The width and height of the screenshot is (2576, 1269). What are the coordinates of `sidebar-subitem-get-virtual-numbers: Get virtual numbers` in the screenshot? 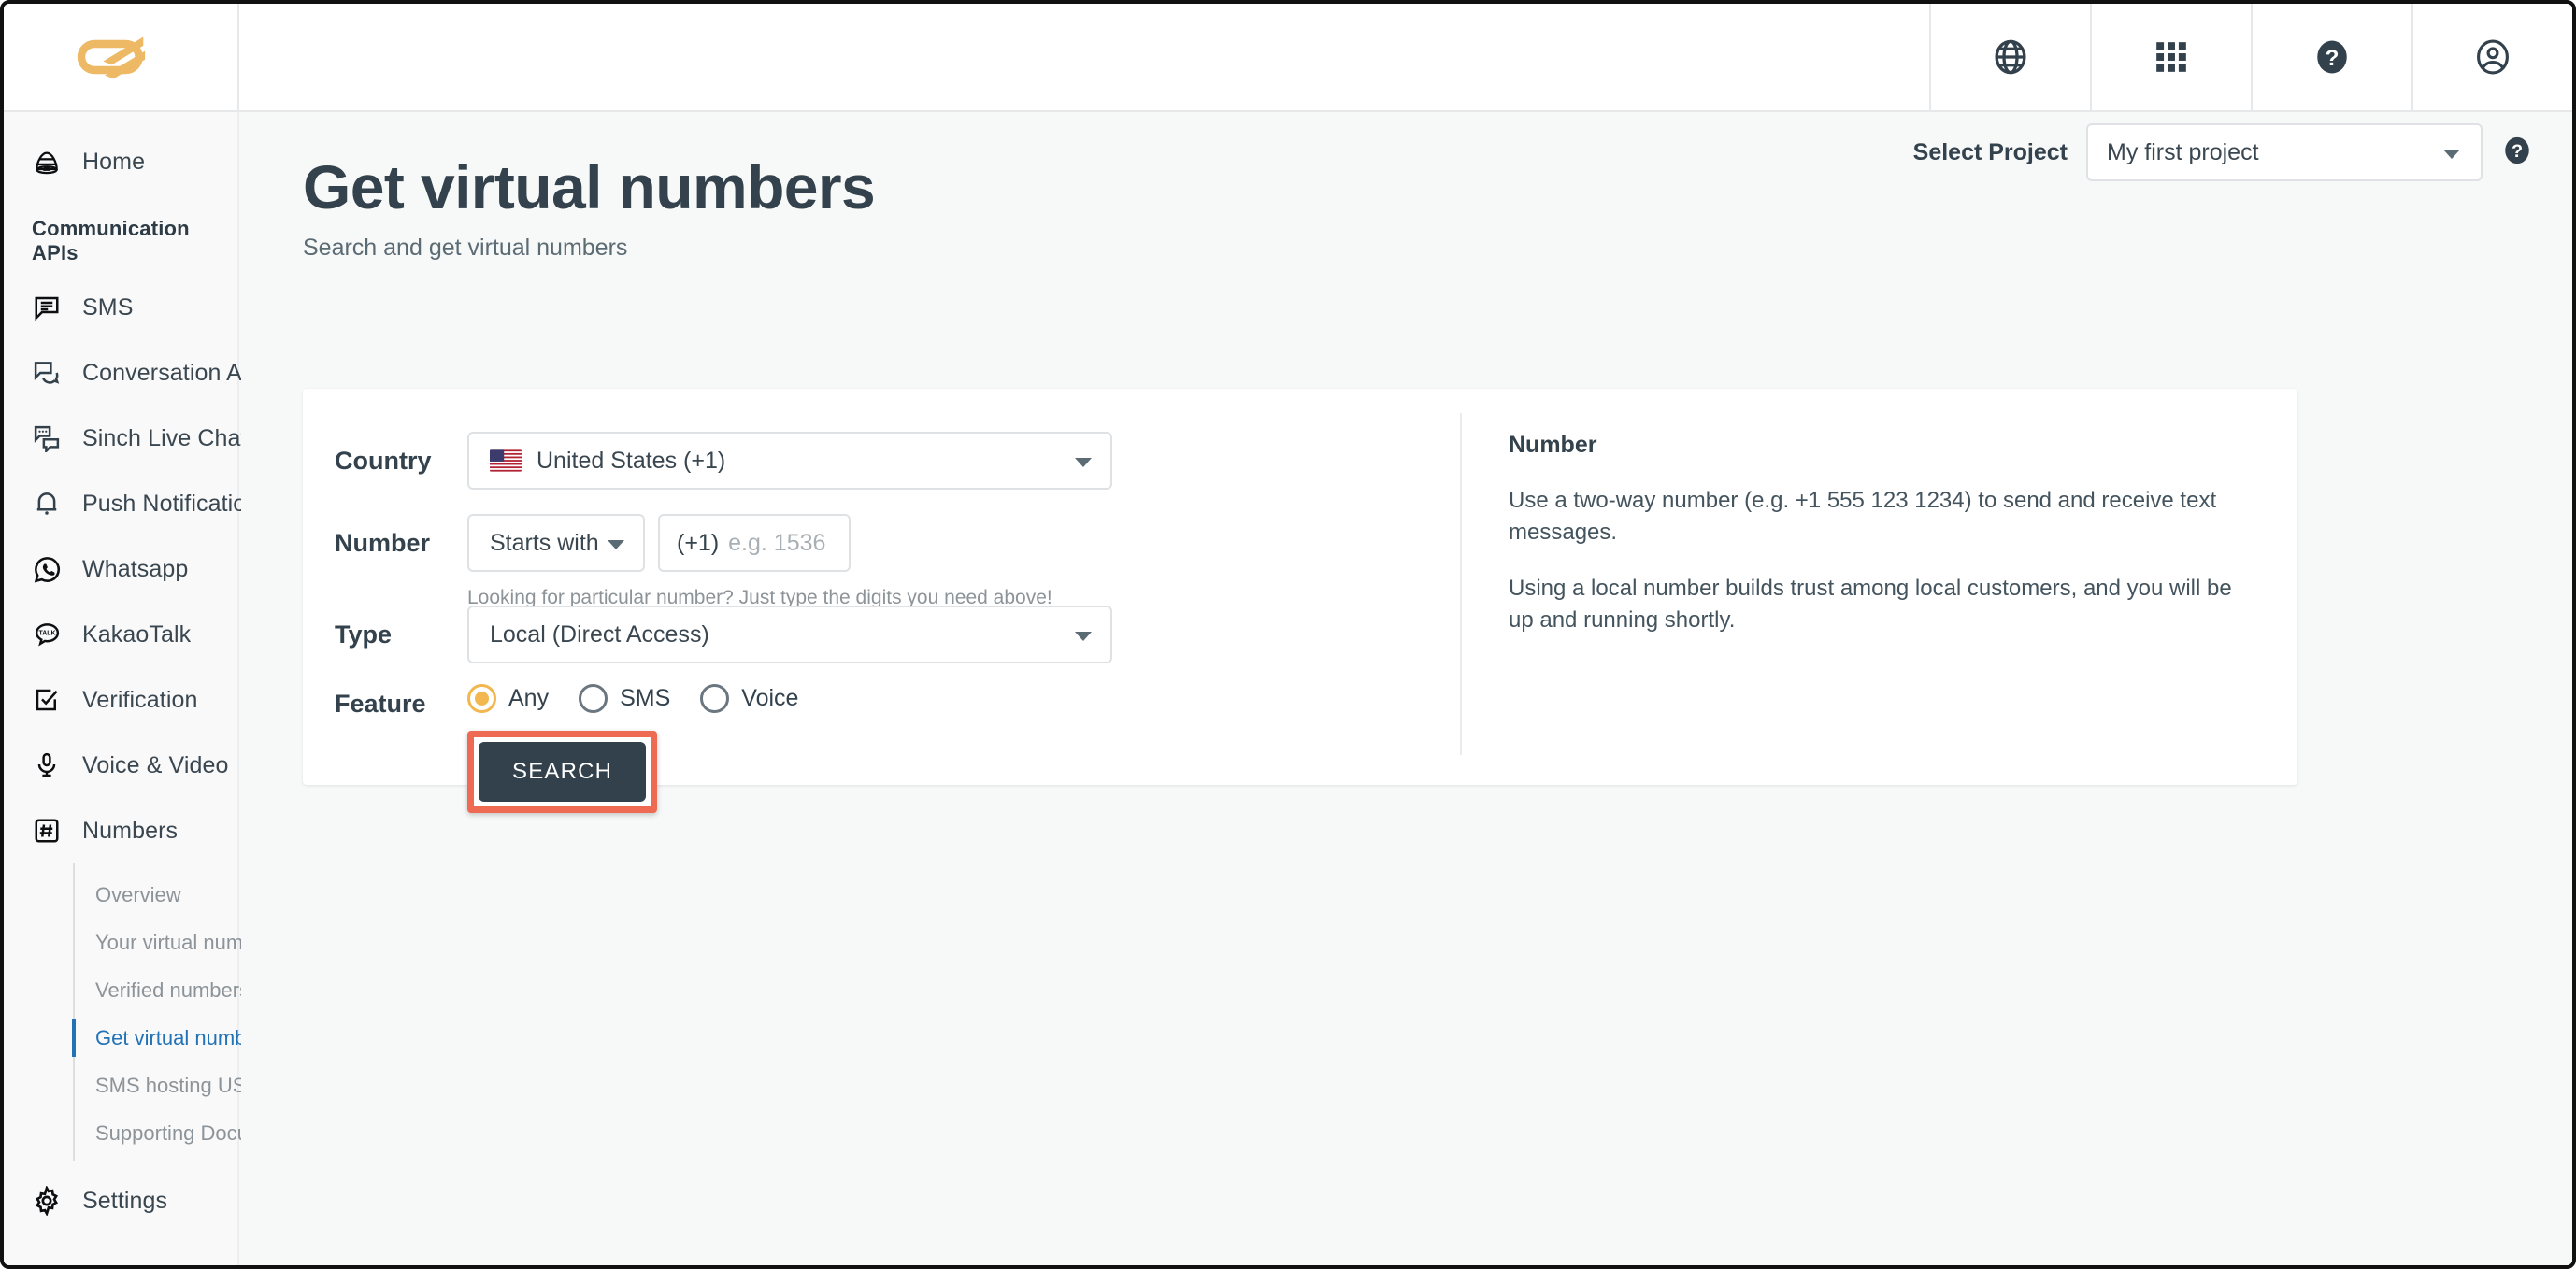 It's located at (173, 1038).